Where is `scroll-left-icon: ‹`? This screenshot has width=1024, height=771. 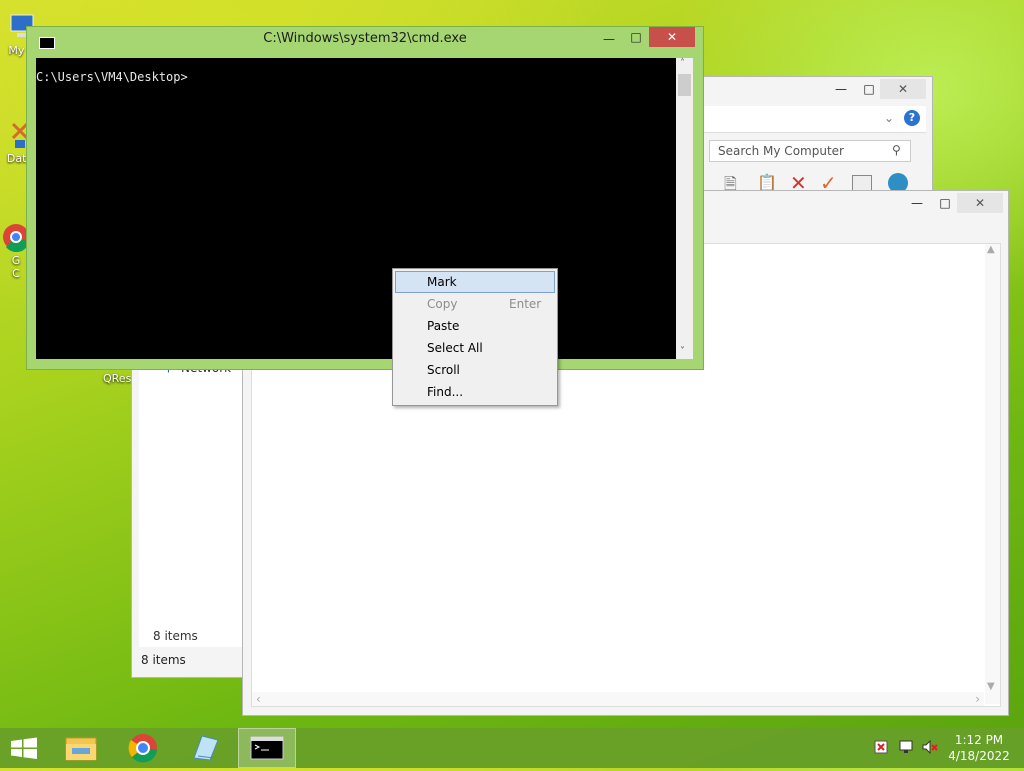
scroll-left-icon: ‹ is located at coordinates (258, 699).